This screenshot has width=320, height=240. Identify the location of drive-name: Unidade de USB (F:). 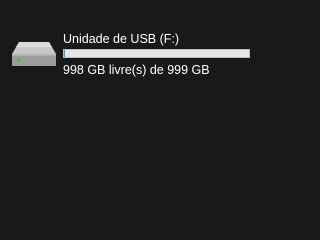
(121, 39).